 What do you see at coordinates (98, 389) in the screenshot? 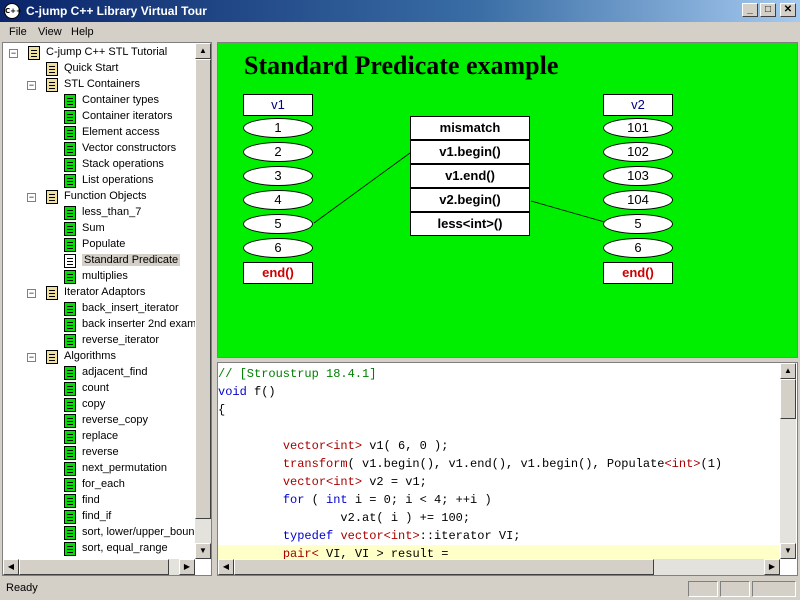
I see `tree-item: count` at bounding box center [98, 389].